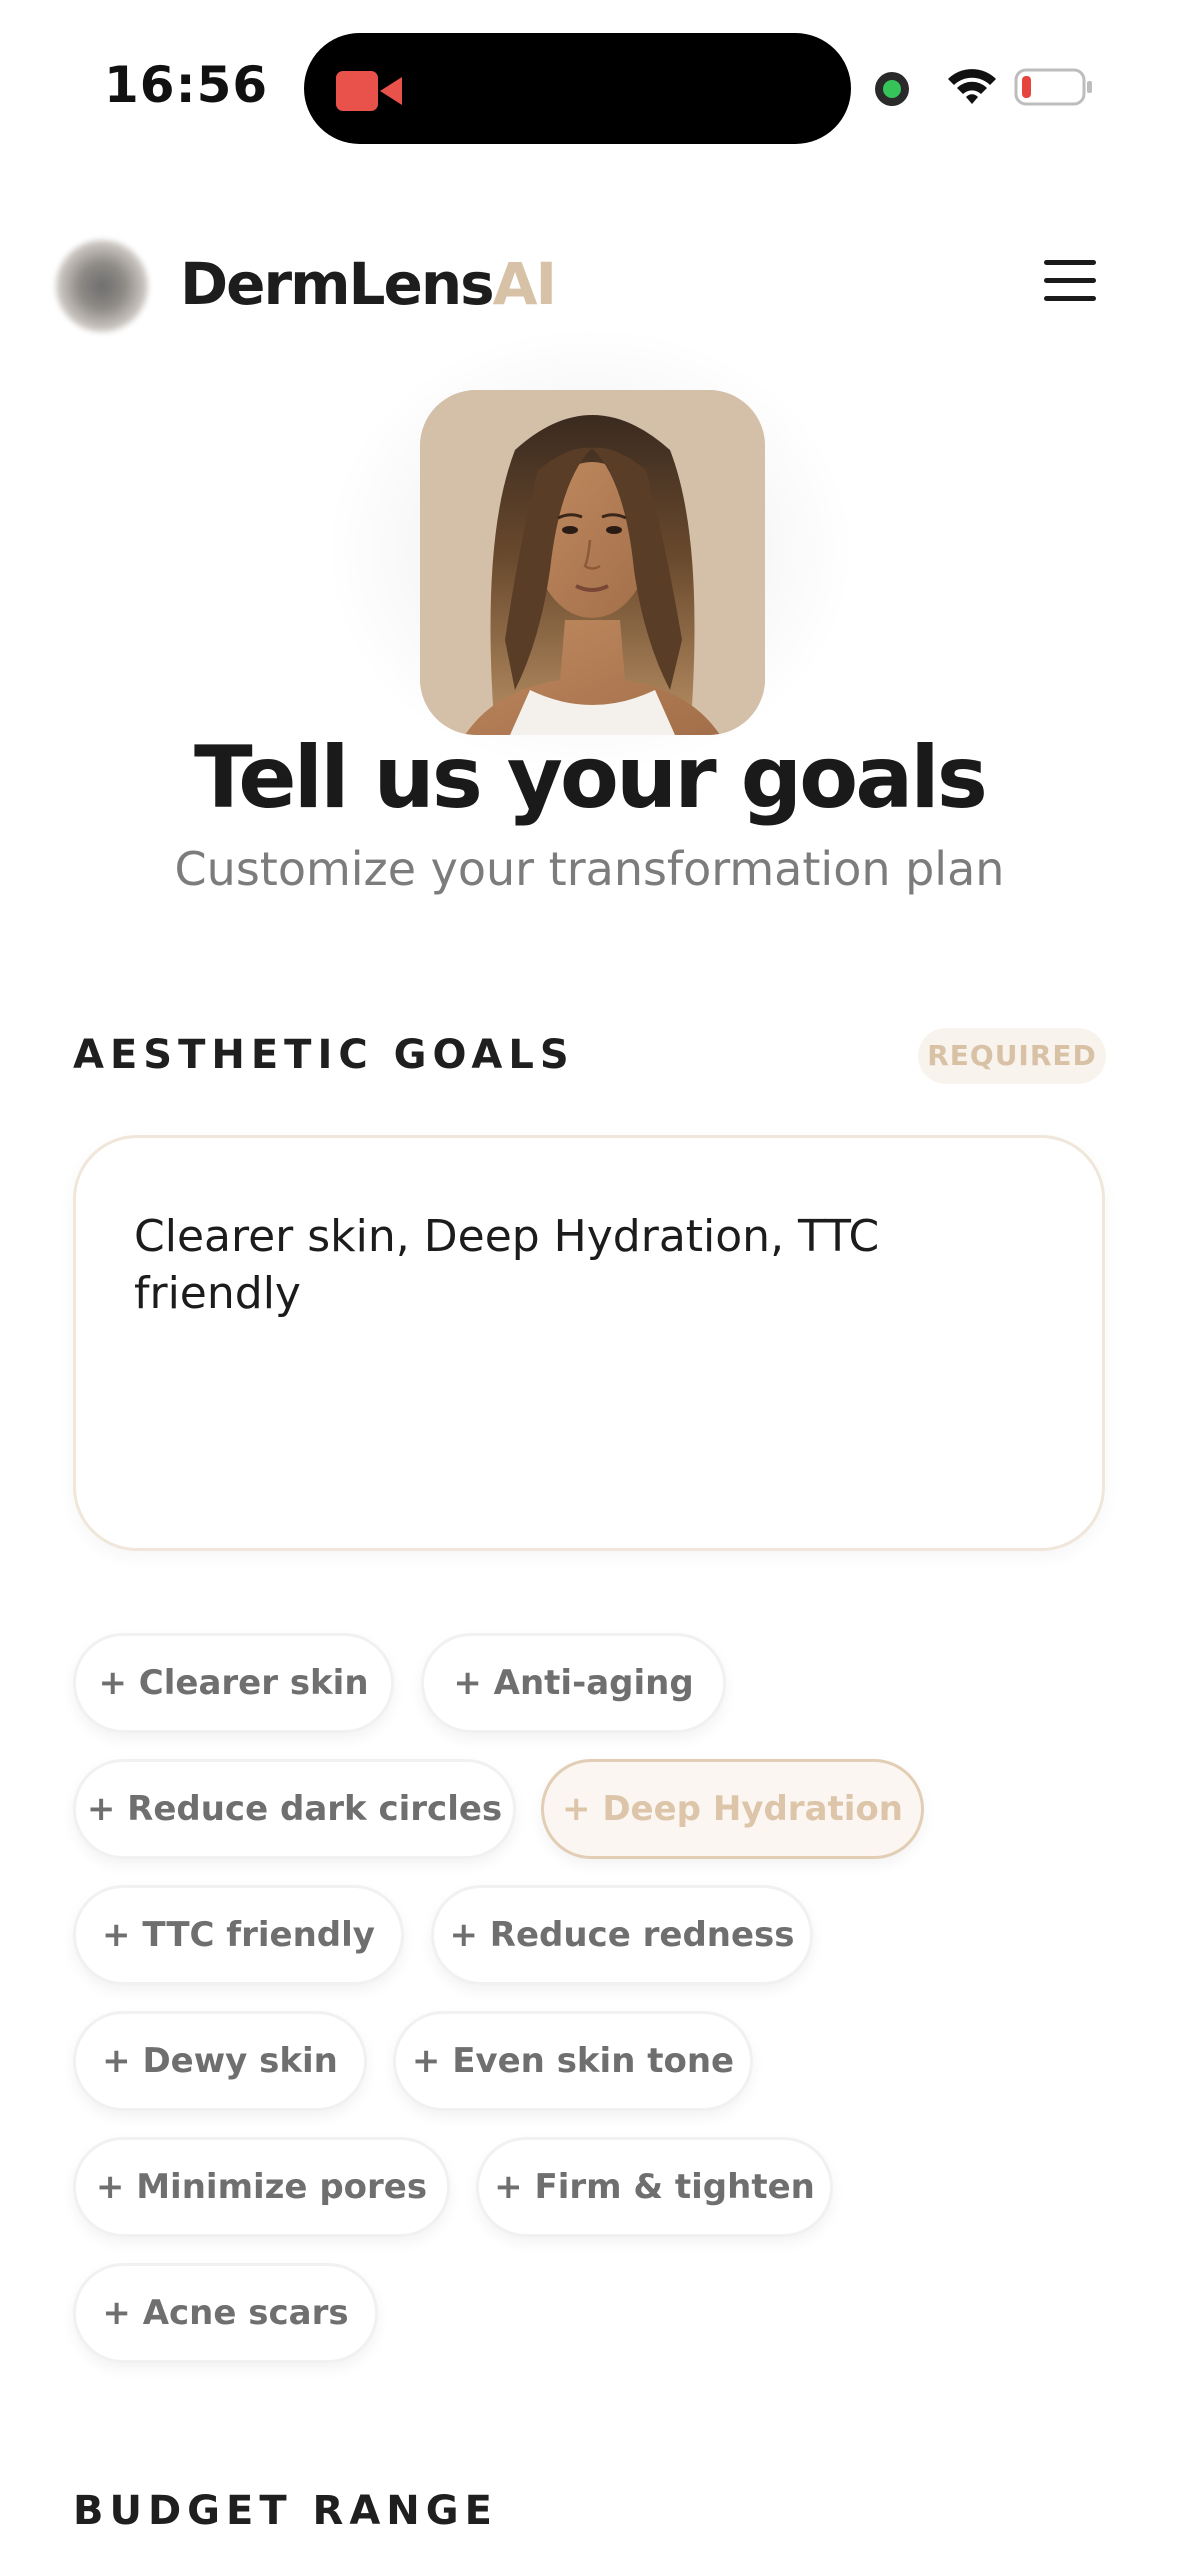 The image size is (1179, 2556). I want to click on facetime-camera-icon, so click(369, 91).